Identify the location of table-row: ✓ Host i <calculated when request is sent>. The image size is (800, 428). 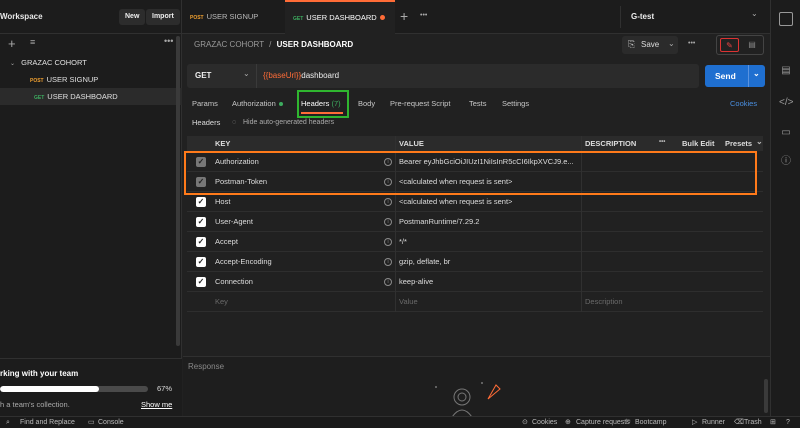
(475, 202).